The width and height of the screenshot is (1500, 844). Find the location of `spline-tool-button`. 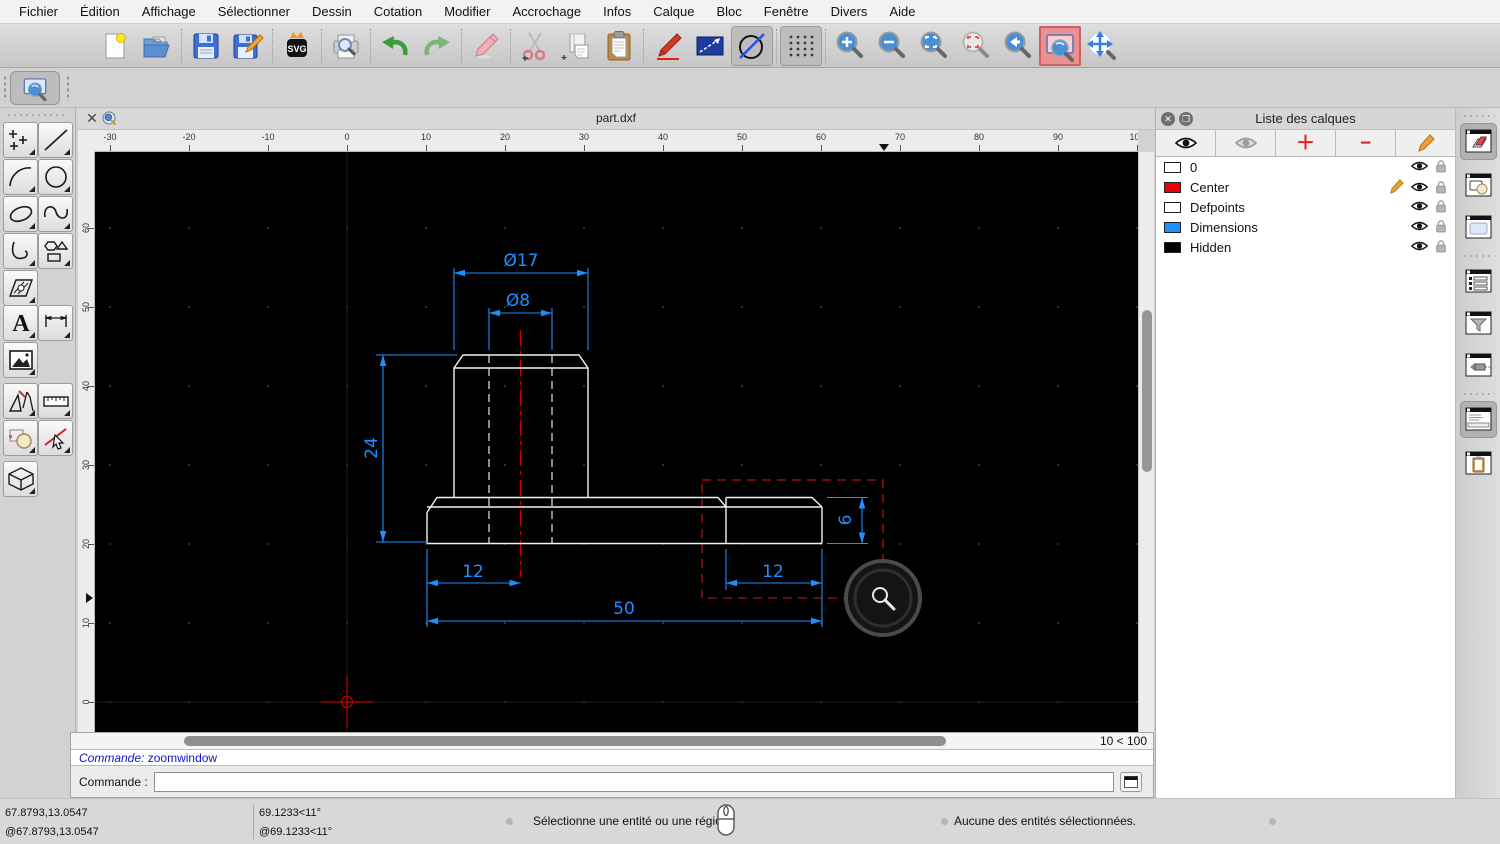

spline-tool-button is located at coordinates (55, 214).